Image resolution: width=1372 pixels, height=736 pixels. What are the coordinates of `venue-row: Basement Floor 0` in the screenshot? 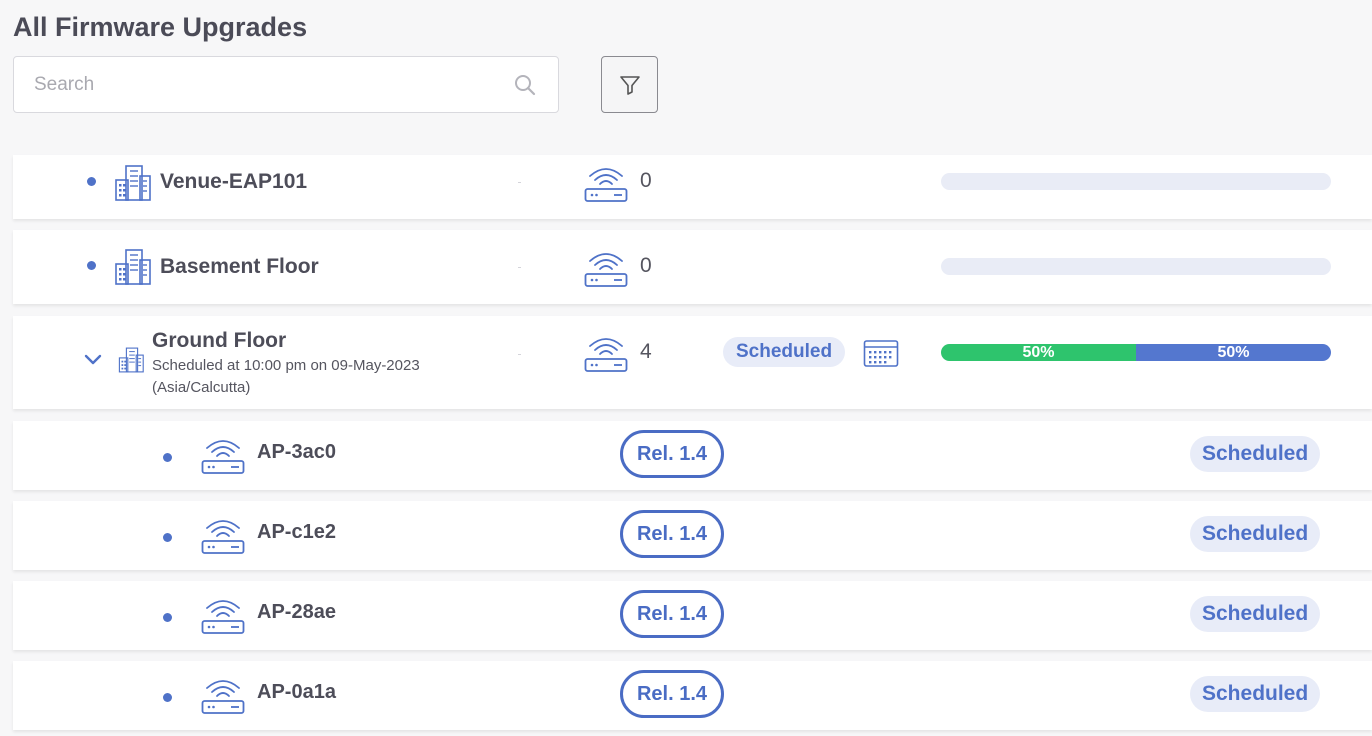 It's located at (692, 267).